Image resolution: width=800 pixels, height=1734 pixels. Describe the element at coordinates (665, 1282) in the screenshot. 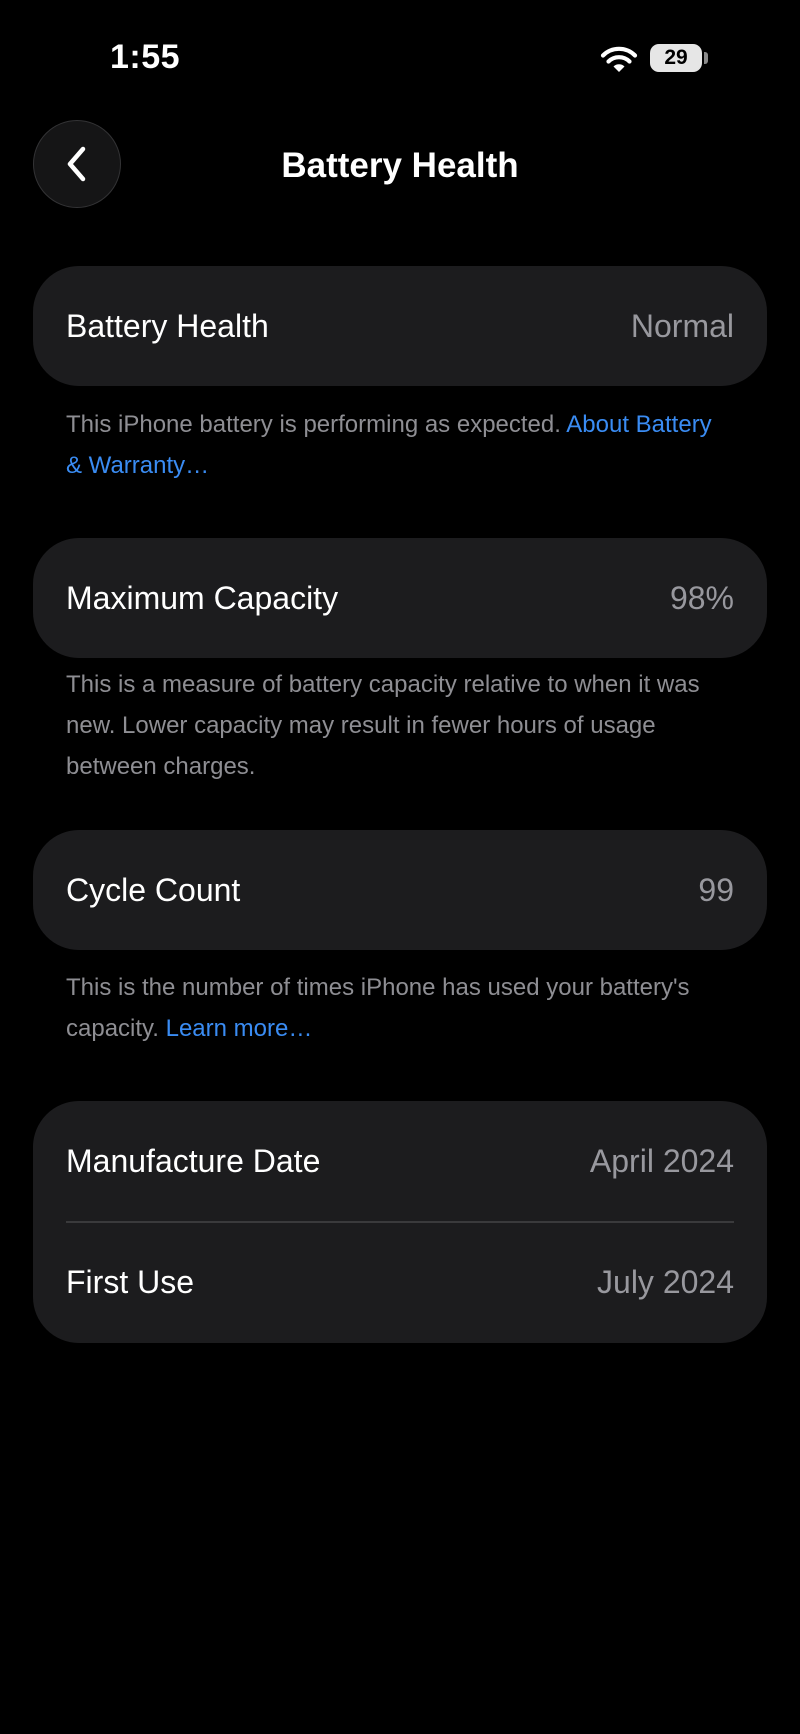

I see `first-use-value: July 2024` at that location.